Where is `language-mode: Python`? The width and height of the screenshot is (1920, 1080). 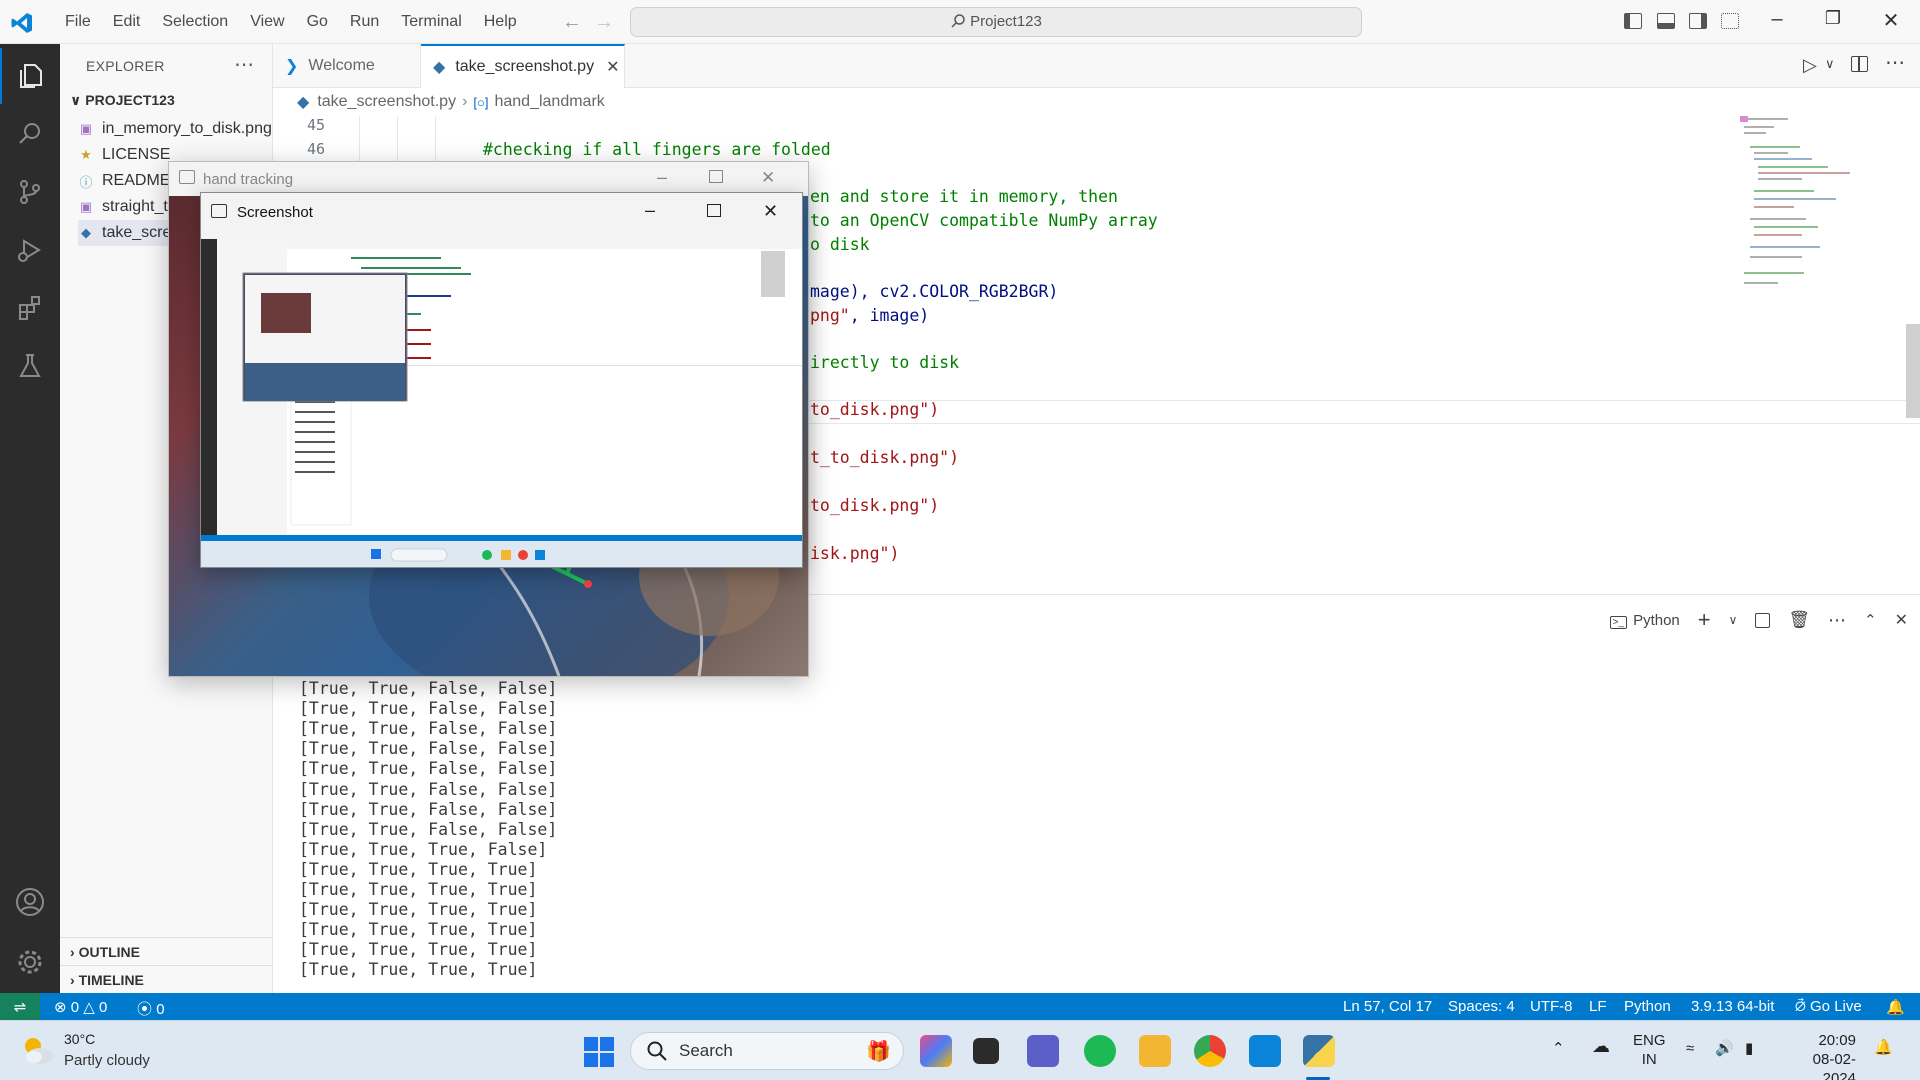
language-mode: Python is located at coordinates (1647, 1006).